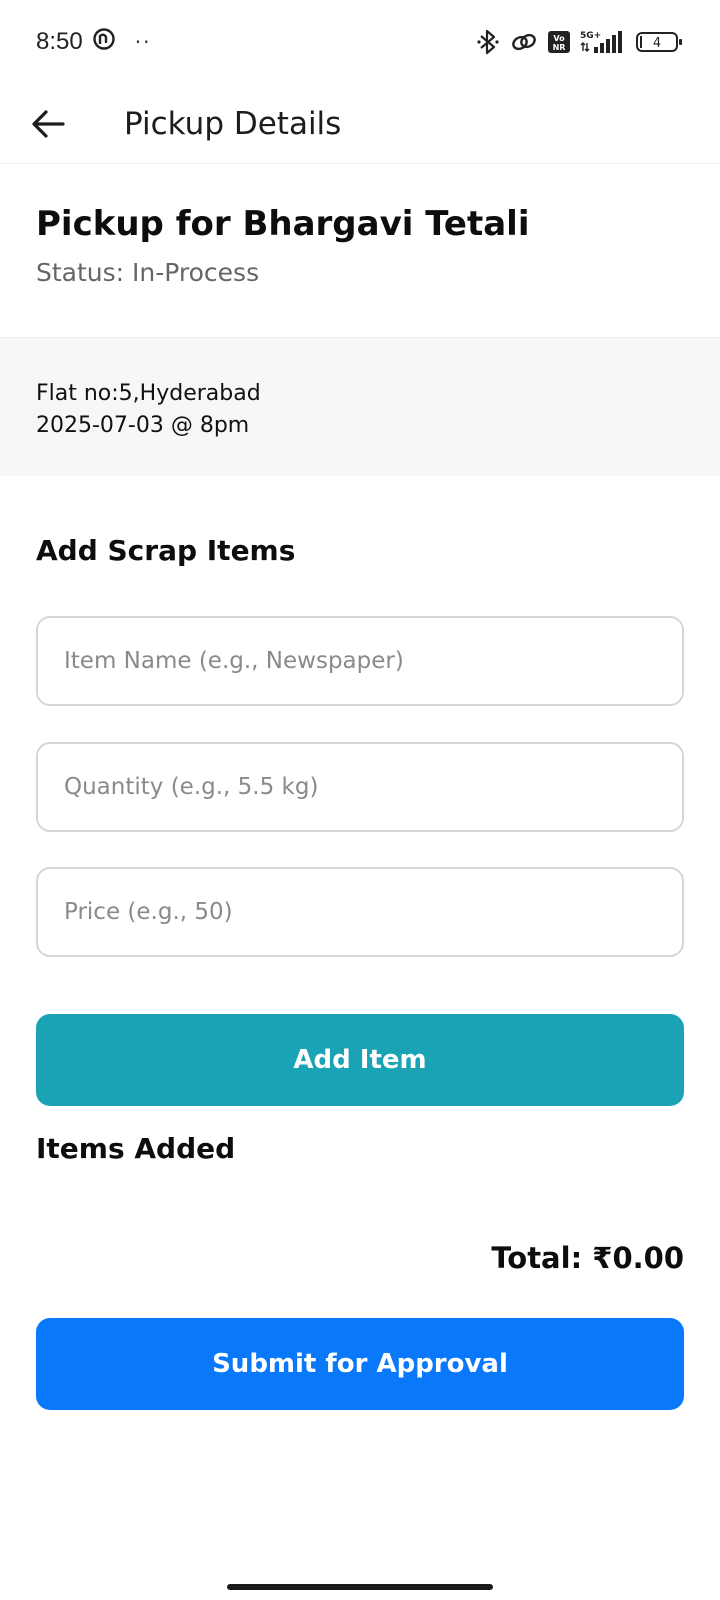  Describe the element at coordinates (148, 393) in the screenshot. I see `pickup-address: Flat no:5,Hyderabad` at that location.